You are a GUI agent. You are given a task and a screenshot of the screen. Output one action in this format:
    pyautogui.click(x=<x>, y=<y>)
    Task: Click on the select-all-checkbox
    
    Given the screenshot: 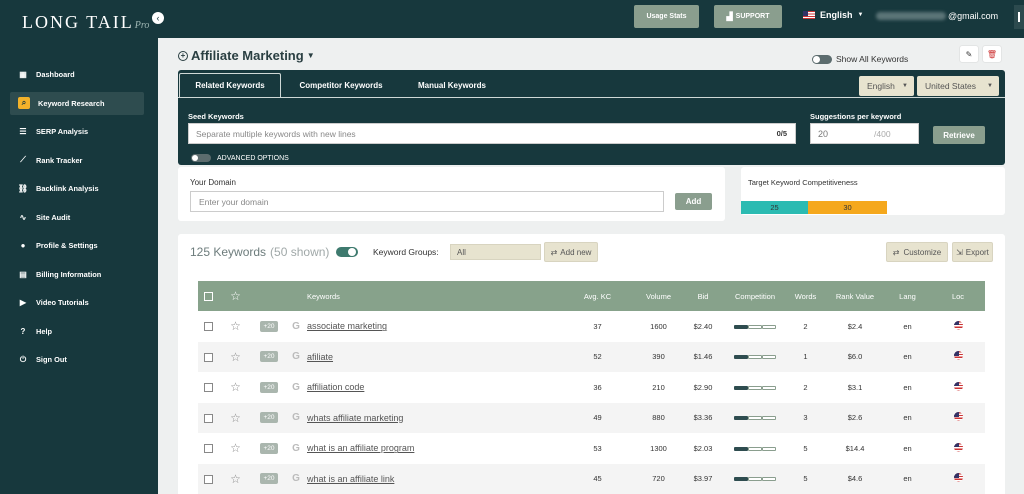 What is the action you would take?
    pyautogui.click(x=208, y=296)
    